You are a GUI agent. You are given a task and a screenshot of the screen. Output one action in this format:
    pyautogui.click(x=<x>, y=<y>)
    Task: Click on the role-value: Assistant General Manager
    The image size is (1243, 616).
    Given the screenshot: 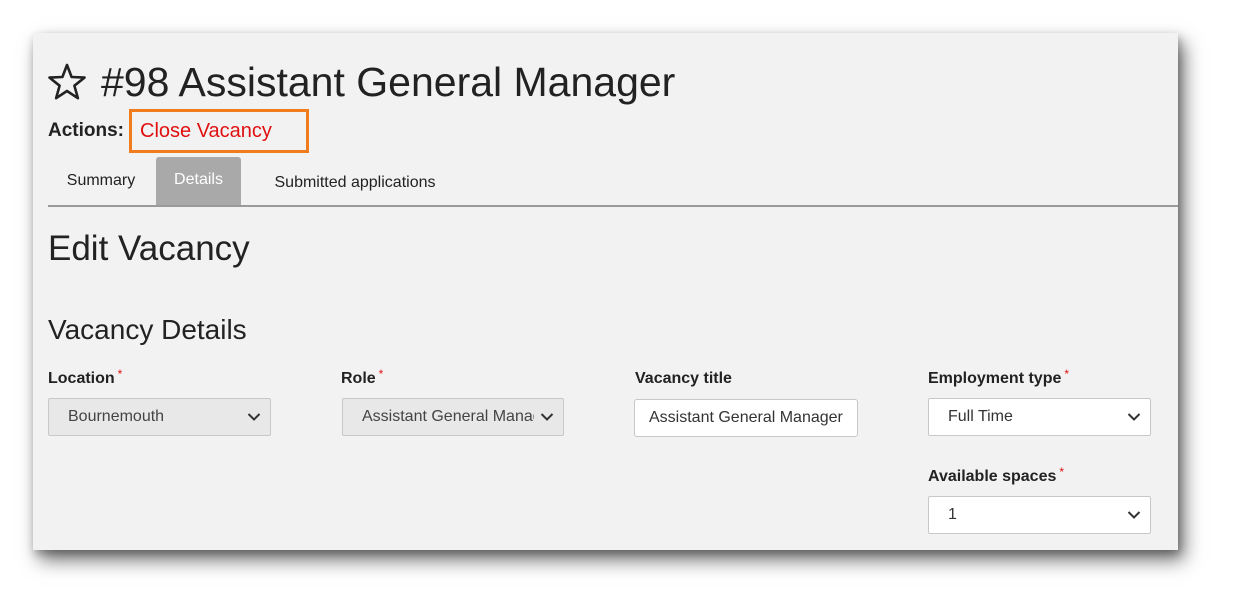 What is the action you would take?
    pyautogui.click(x=448, y=416)
    